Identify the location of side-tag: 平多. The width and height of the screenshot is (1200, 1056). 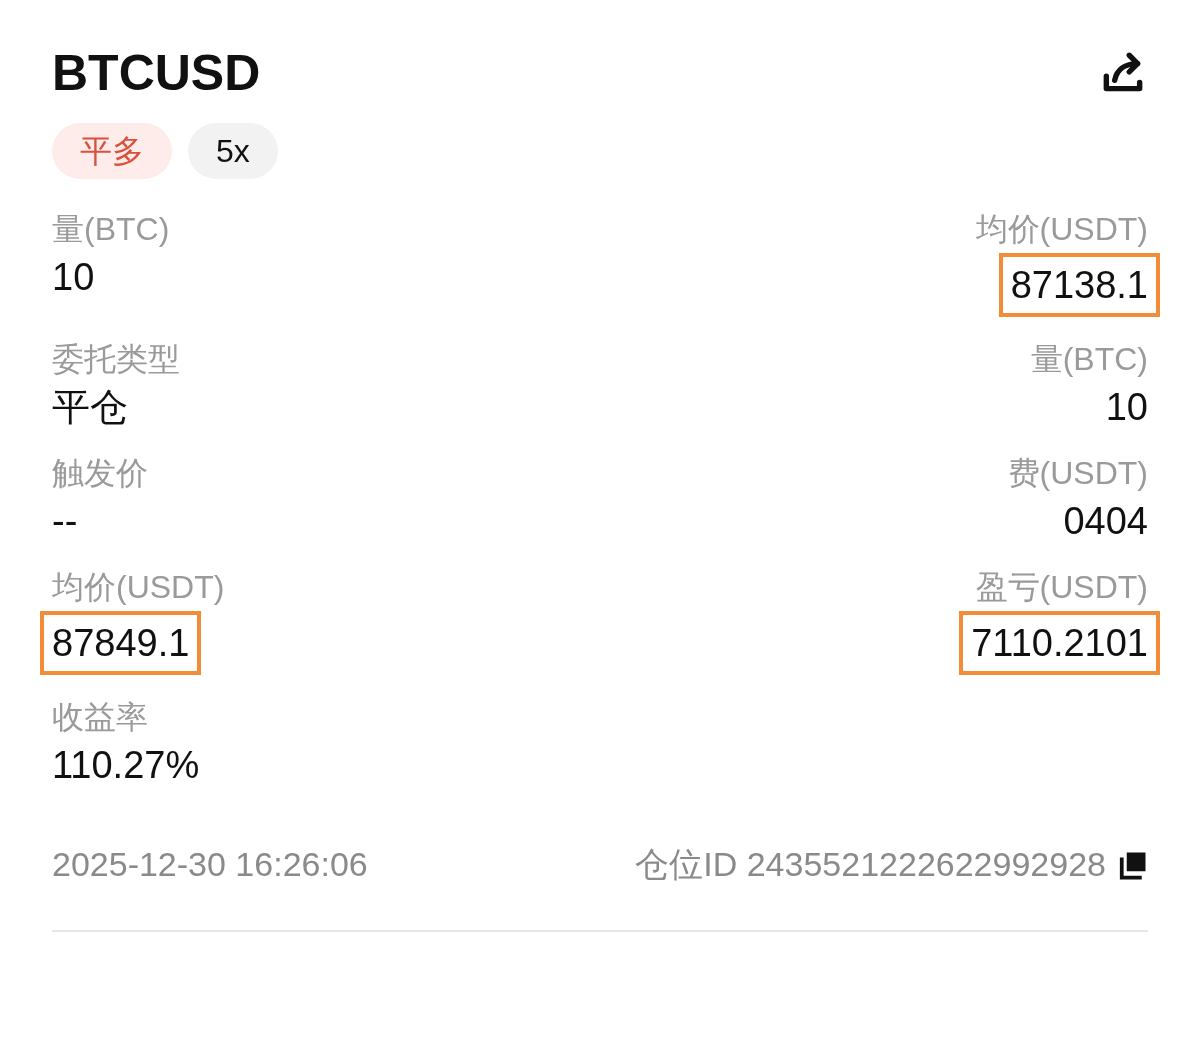
(112, 151).